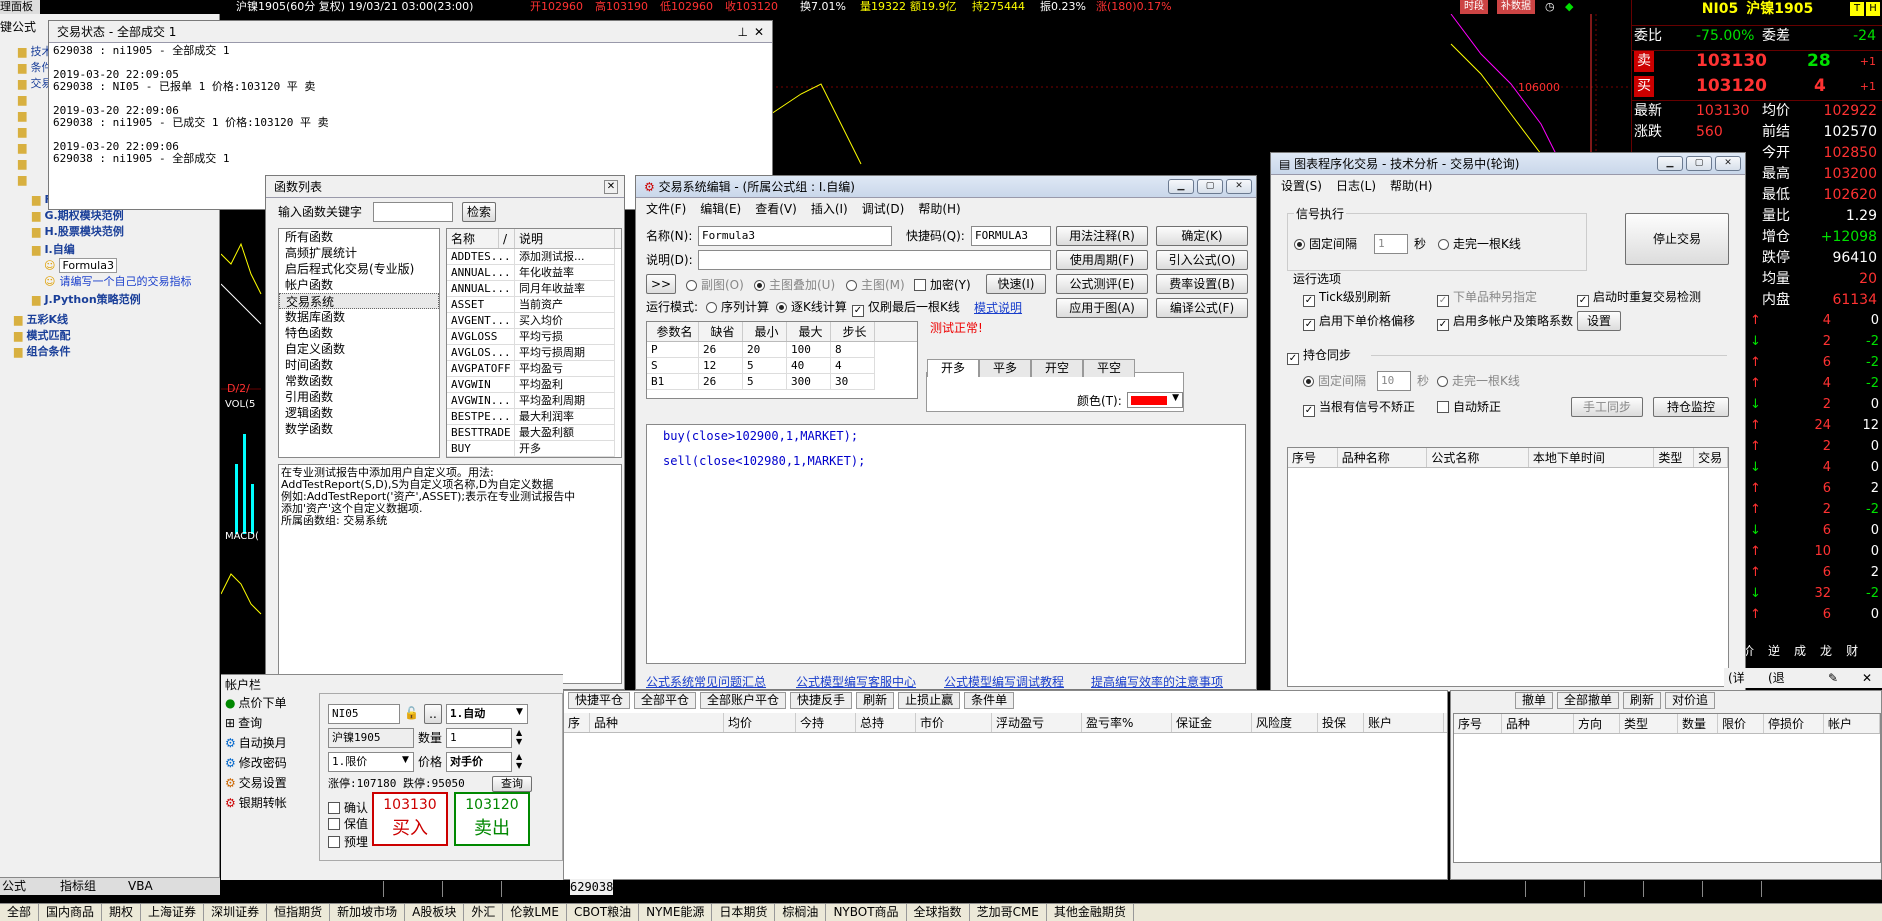 This screenshot has width=1882, height=921. Describe the element at coordinates (359, 237) in the screenshot. I see `function-category: 所有函数` at that location.